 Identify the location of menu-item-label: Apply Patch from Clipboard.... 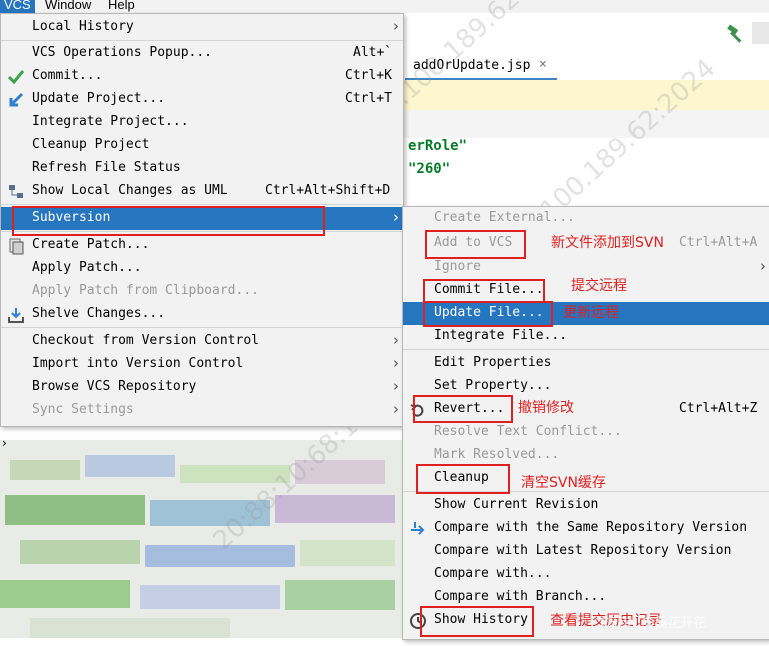
(145, 290).